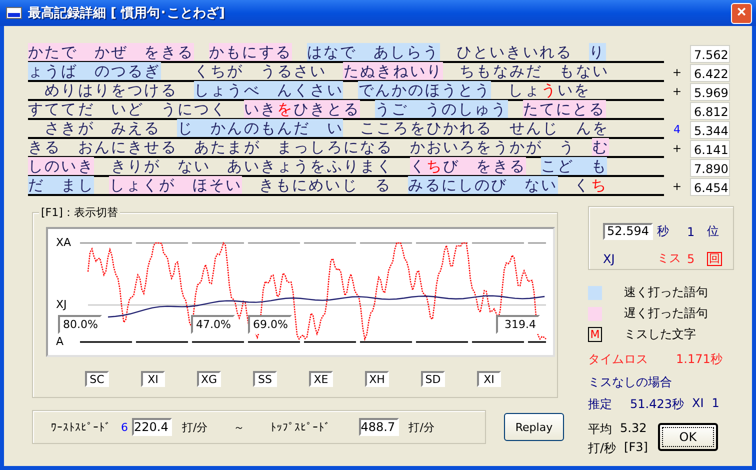 The width and height of the screenshot is (756, 470). Describe the element at coordinates (710, 168) in the screenshot. I see `line-time: 7.890` at that location.